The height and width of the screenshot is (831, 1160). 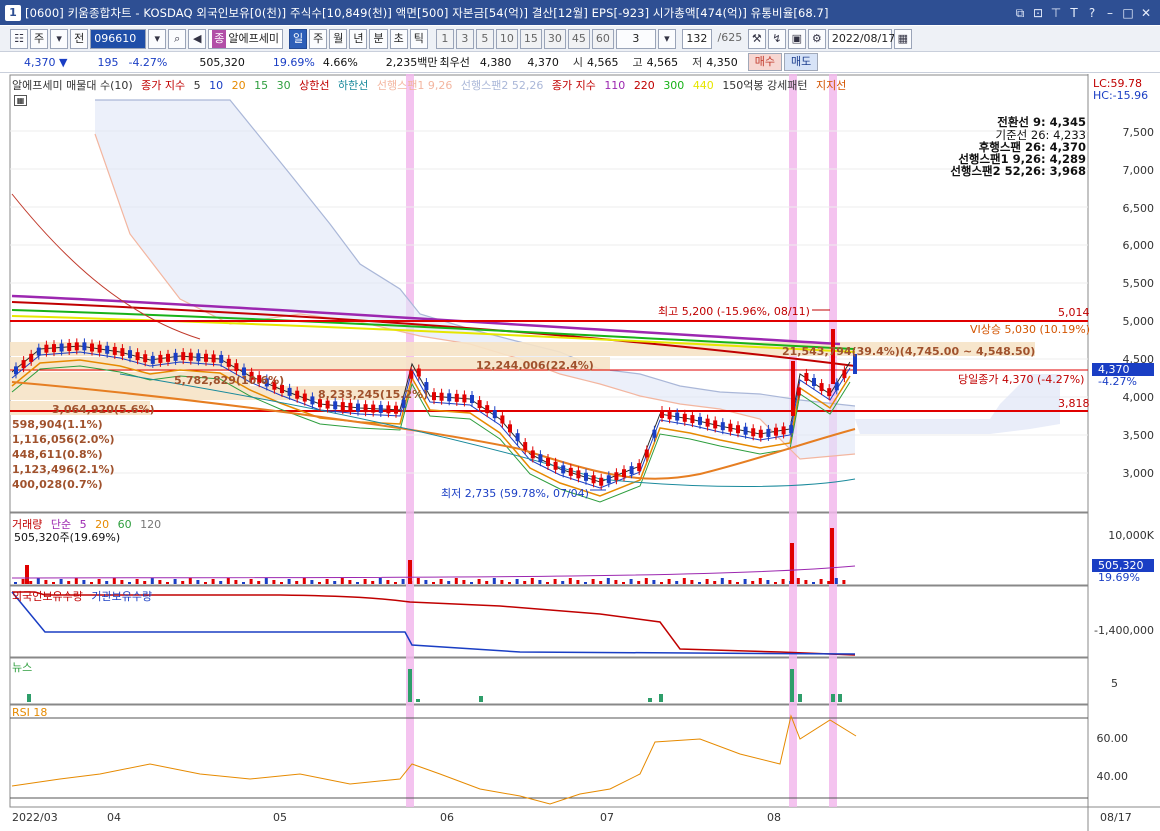 I want to click on restore-icon: ⊡, so click(x=1038, y=13).